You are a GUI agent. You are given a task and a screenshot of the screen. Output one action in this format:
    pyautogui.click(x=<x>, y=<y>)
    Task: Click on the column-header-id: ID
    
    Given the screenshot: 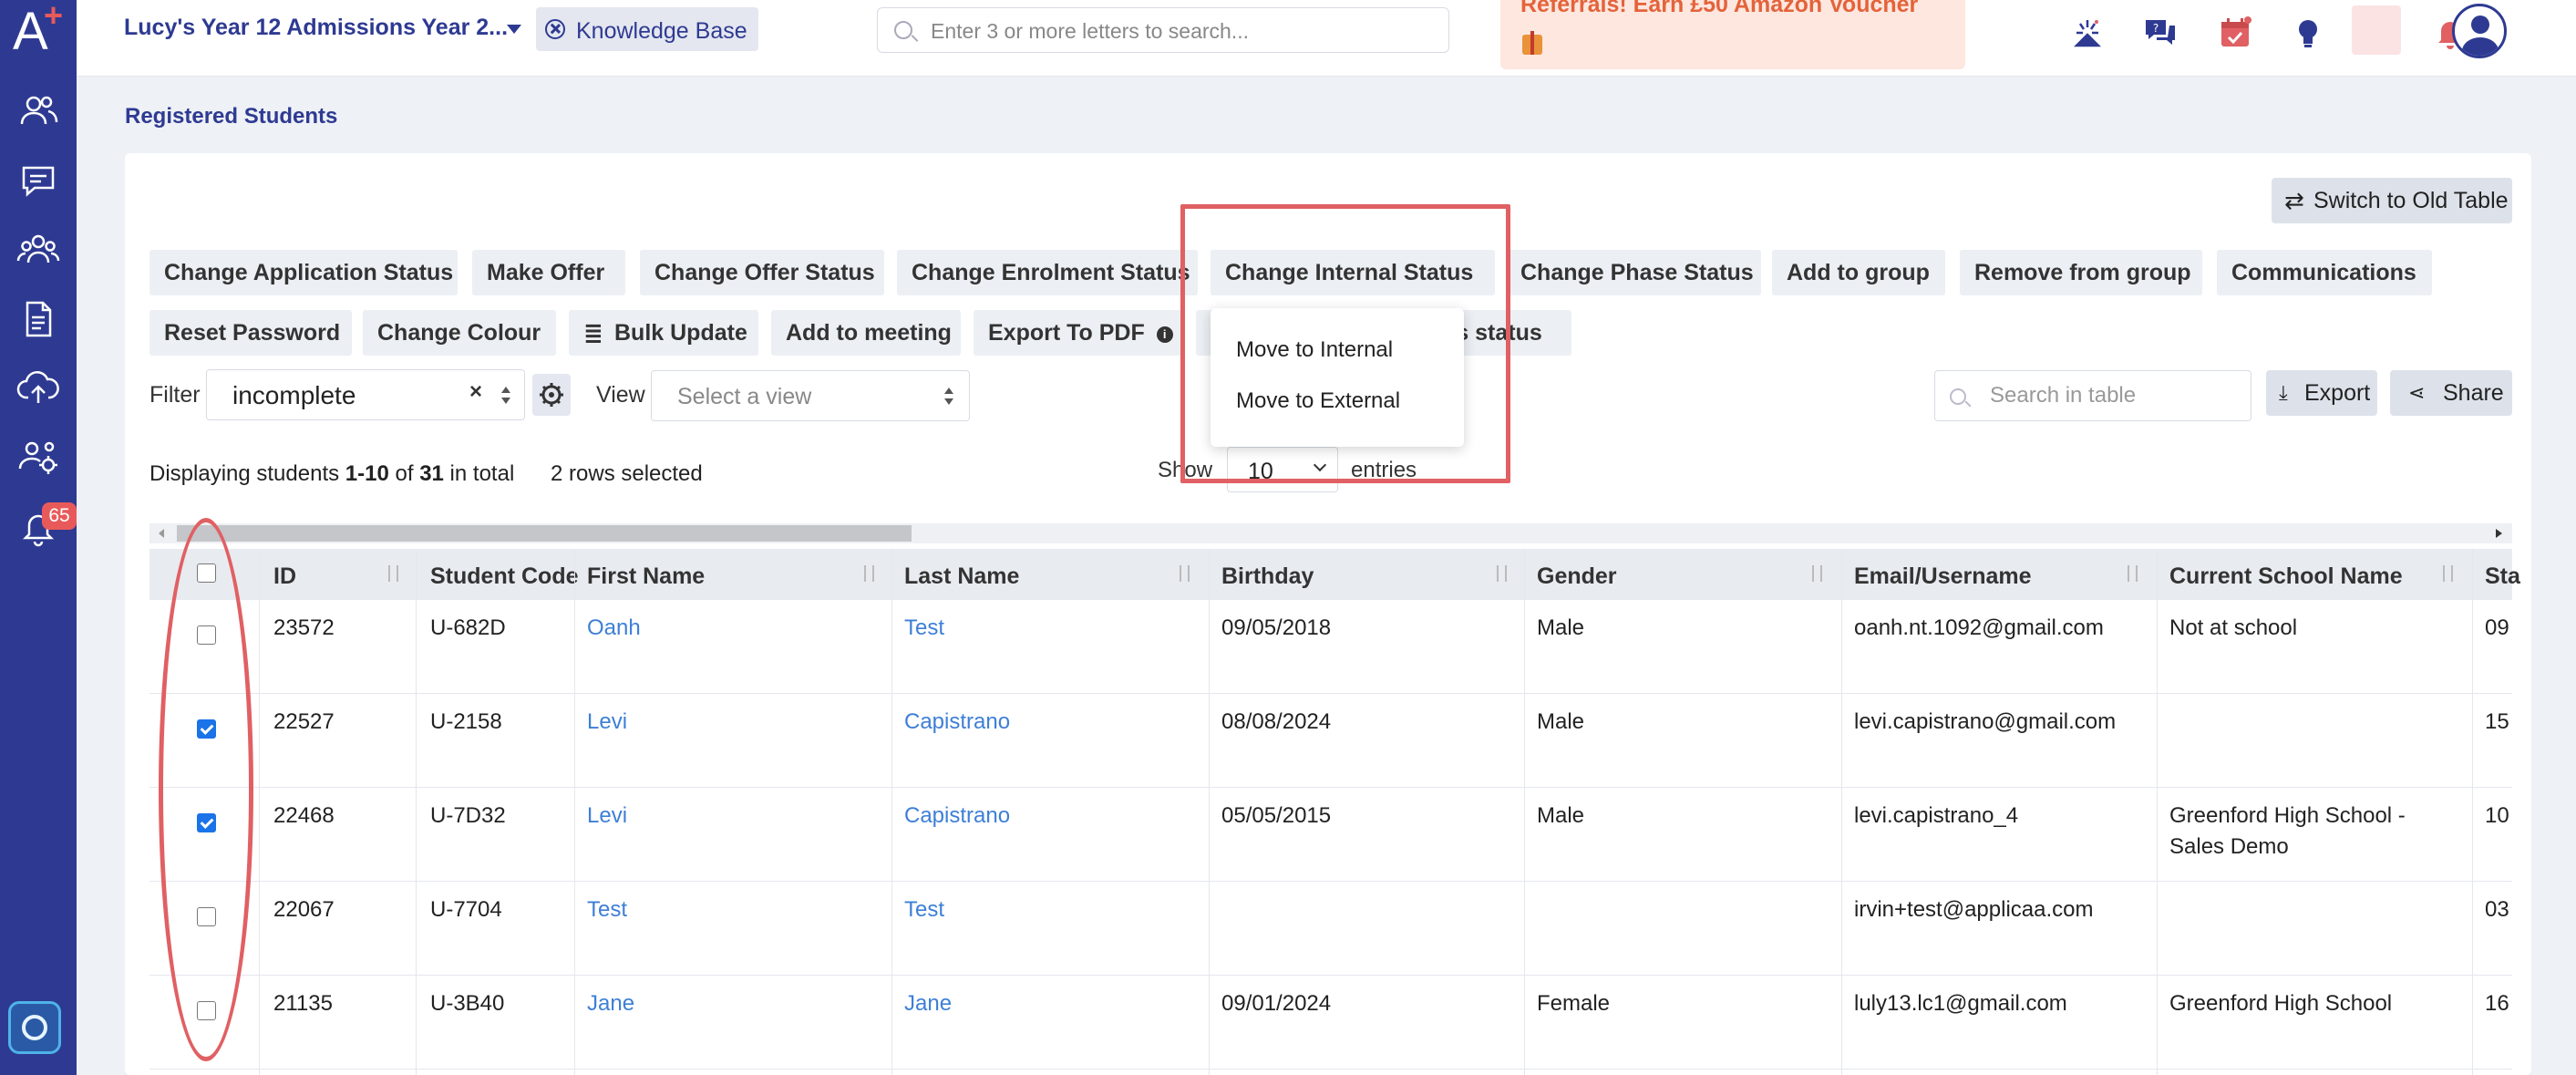 What is the action you would take?
    pyautogui.click(x=284, y=576)
    